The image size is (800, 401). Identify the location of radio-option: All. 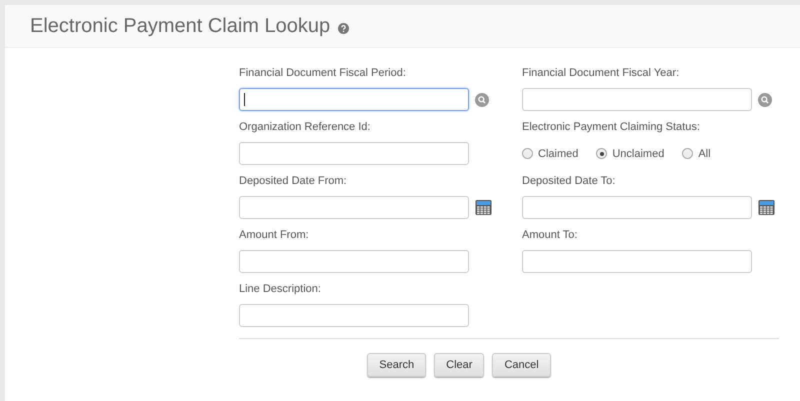
(696, 154).